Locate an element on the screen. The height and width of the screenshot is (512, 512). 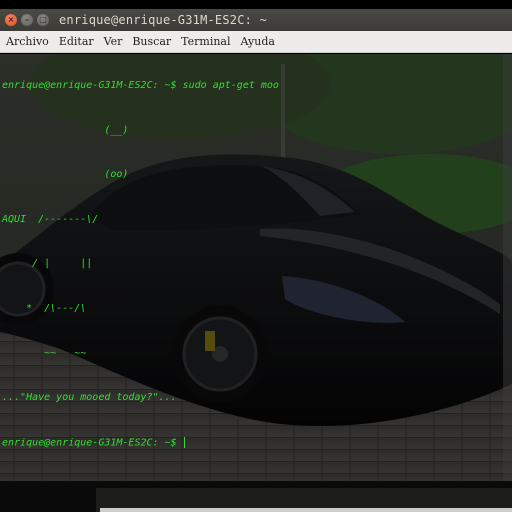
terminal-line: ~~ ~~ is located at coordinates (44, 353).